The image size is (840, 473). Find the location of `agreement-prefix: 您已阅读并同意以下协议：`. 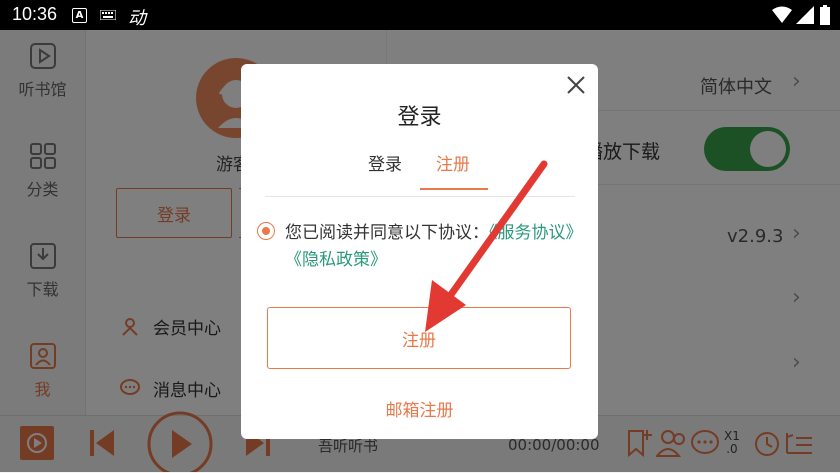

agreement-prefix: 您已阅读并同意以下协议： is located at coordinates (387, 233).